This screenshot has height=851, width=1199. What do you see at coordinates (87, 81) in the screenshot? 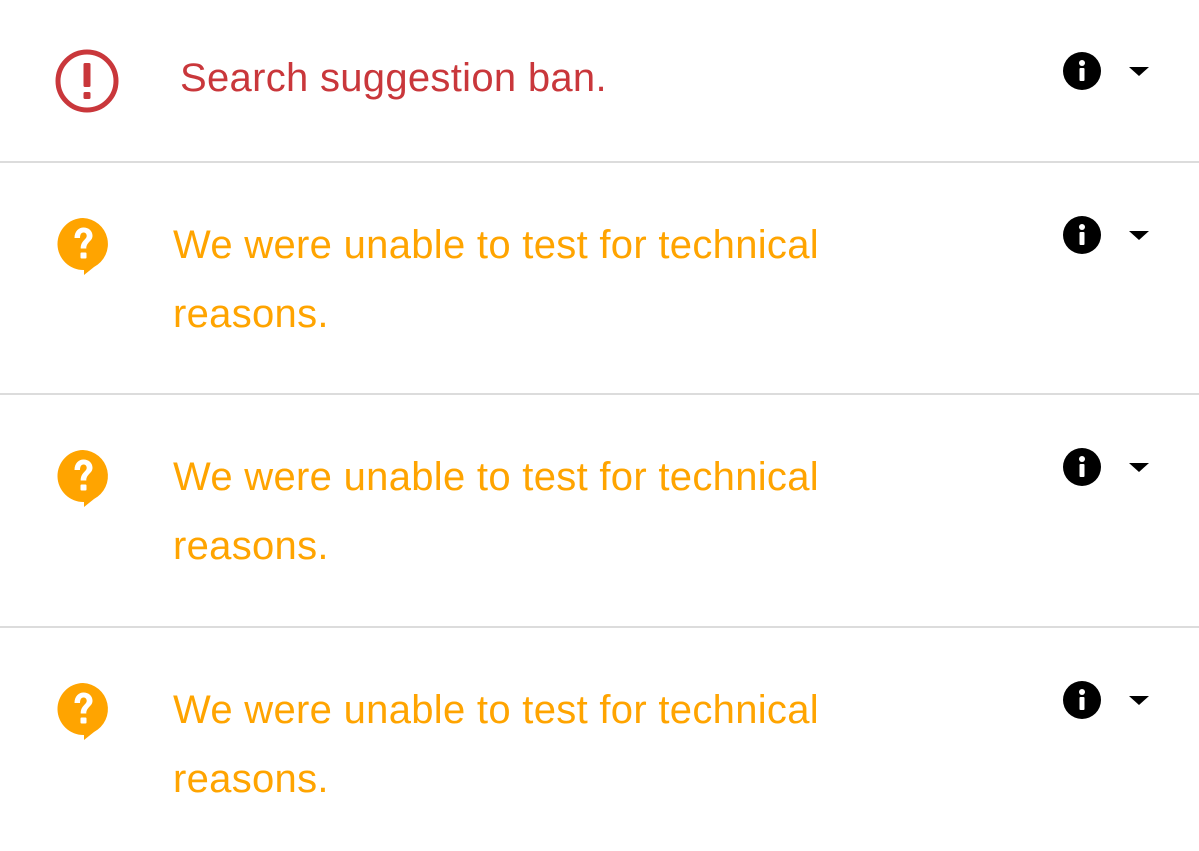
I see `exclamation-circle-icon` at bounding box center [87, 81].